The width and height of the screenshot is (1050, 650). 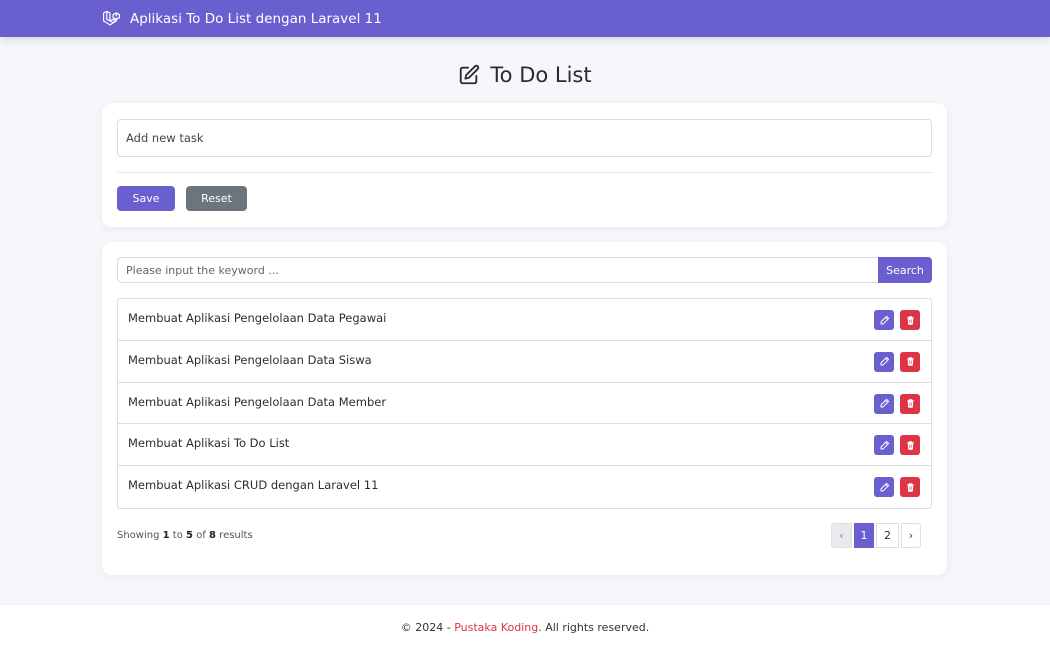 What do you see at coordinates (209, 443) in the screenshot?
I see `task-label: Membuat Aplikasi To Do List` at bounding box center [209, 443].